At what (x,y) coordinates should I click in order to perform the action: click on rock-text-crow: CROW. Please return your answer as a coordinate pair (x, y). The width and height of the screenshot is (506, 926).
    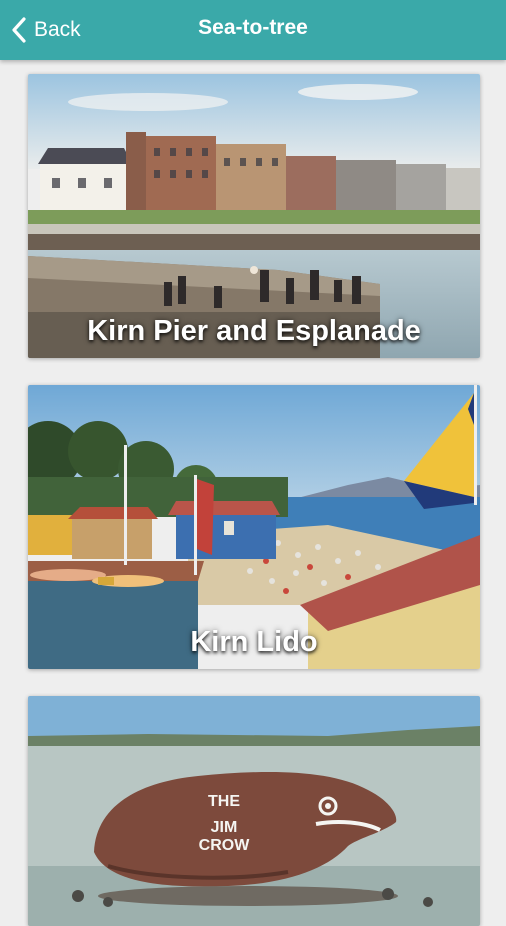
    Looking at the image, I should click on (225, 845).